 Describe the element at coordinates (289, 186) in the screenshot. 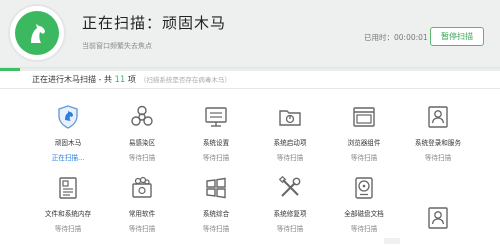

I see `tools-icon` at that location.